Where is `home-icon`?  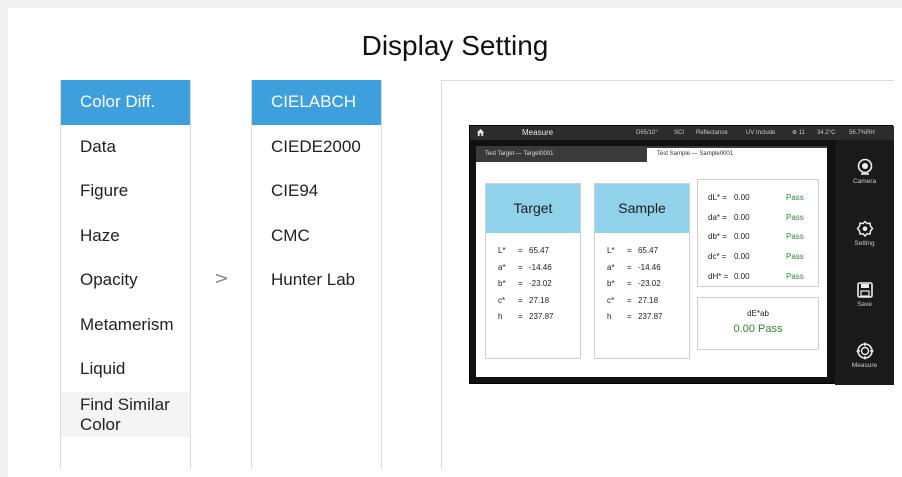
home-icon is located at coordinates (480, 132).